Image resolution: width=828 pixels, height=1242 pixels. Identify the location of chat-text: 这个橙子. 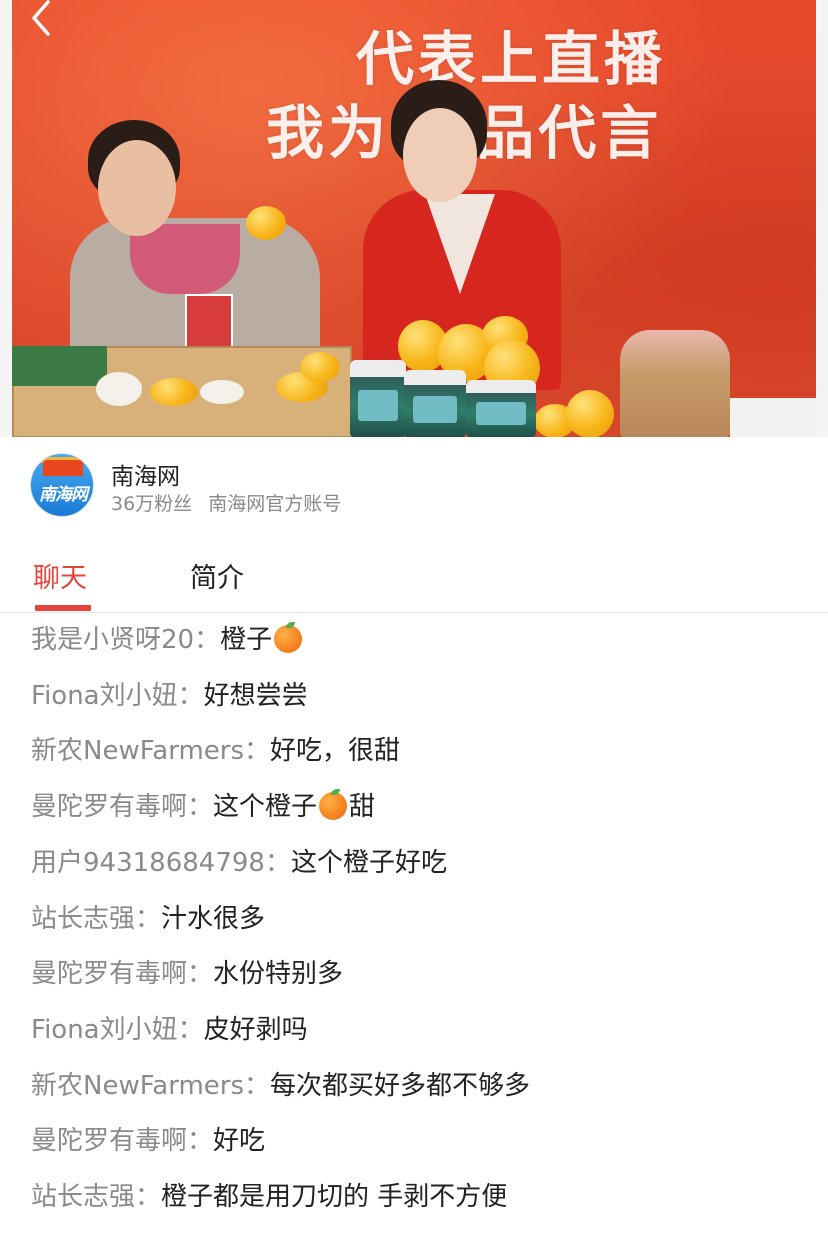
(265, 807).